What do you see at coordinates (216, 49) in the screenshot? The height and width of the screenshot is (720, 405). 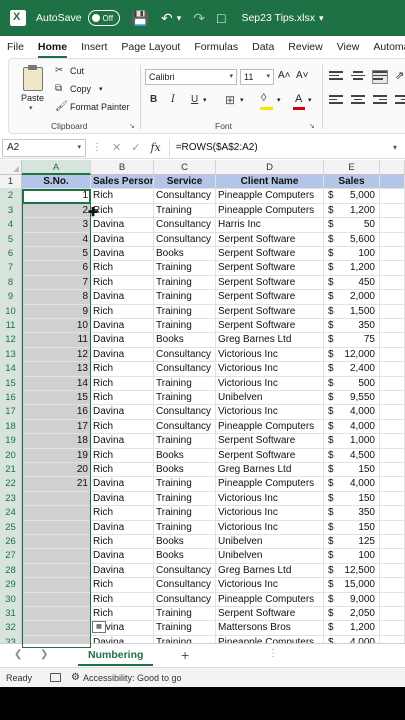 I see `tab-formulas: Formulas` at bounding box center [216, 49].